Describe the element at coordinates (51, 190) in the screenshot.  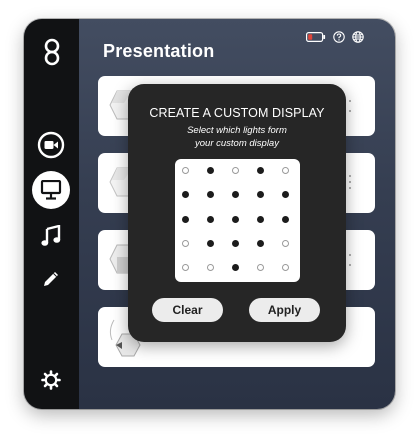
I see `presentation-icon` at that location.